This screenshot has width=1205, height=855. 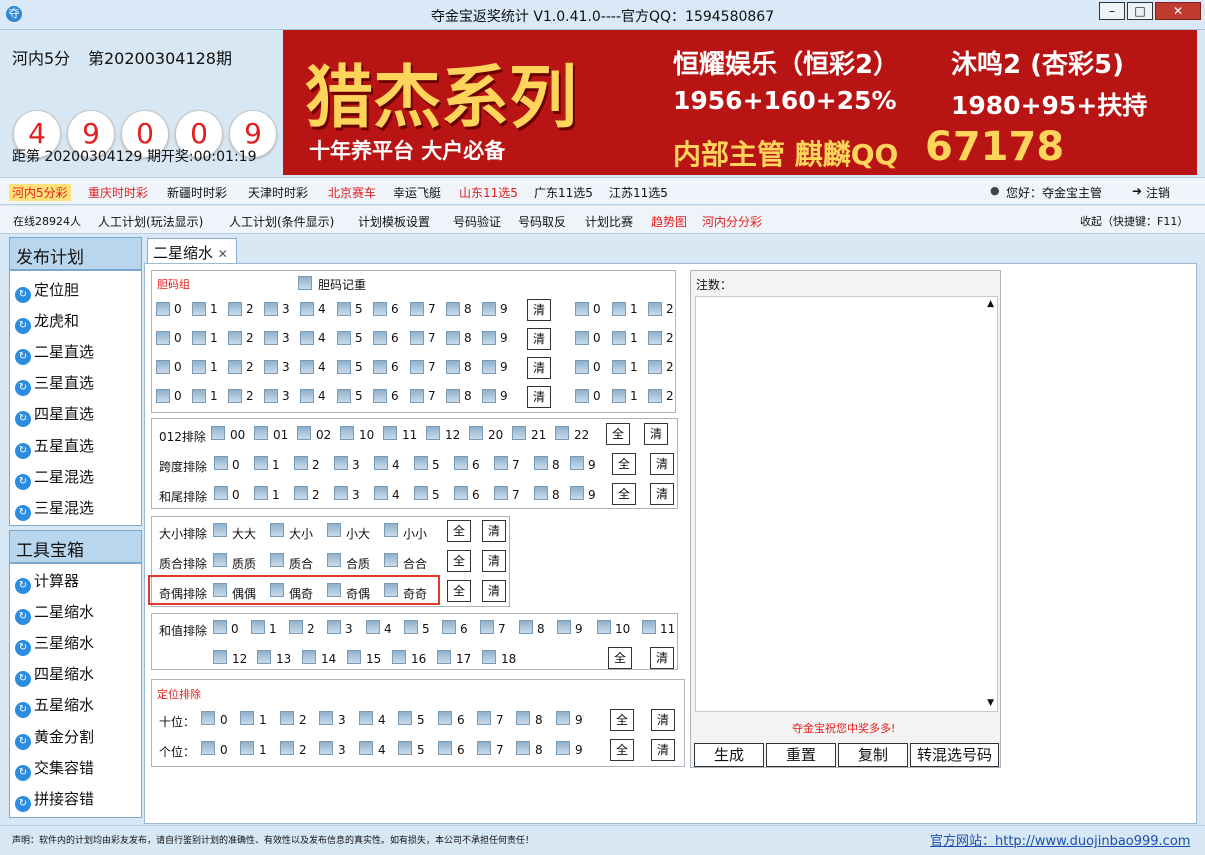 What do you see at coordinates (192, 251) in the screenshot?
I see `tab-two-star: 二星缩水 ✕` at bounding box center [192, 251].